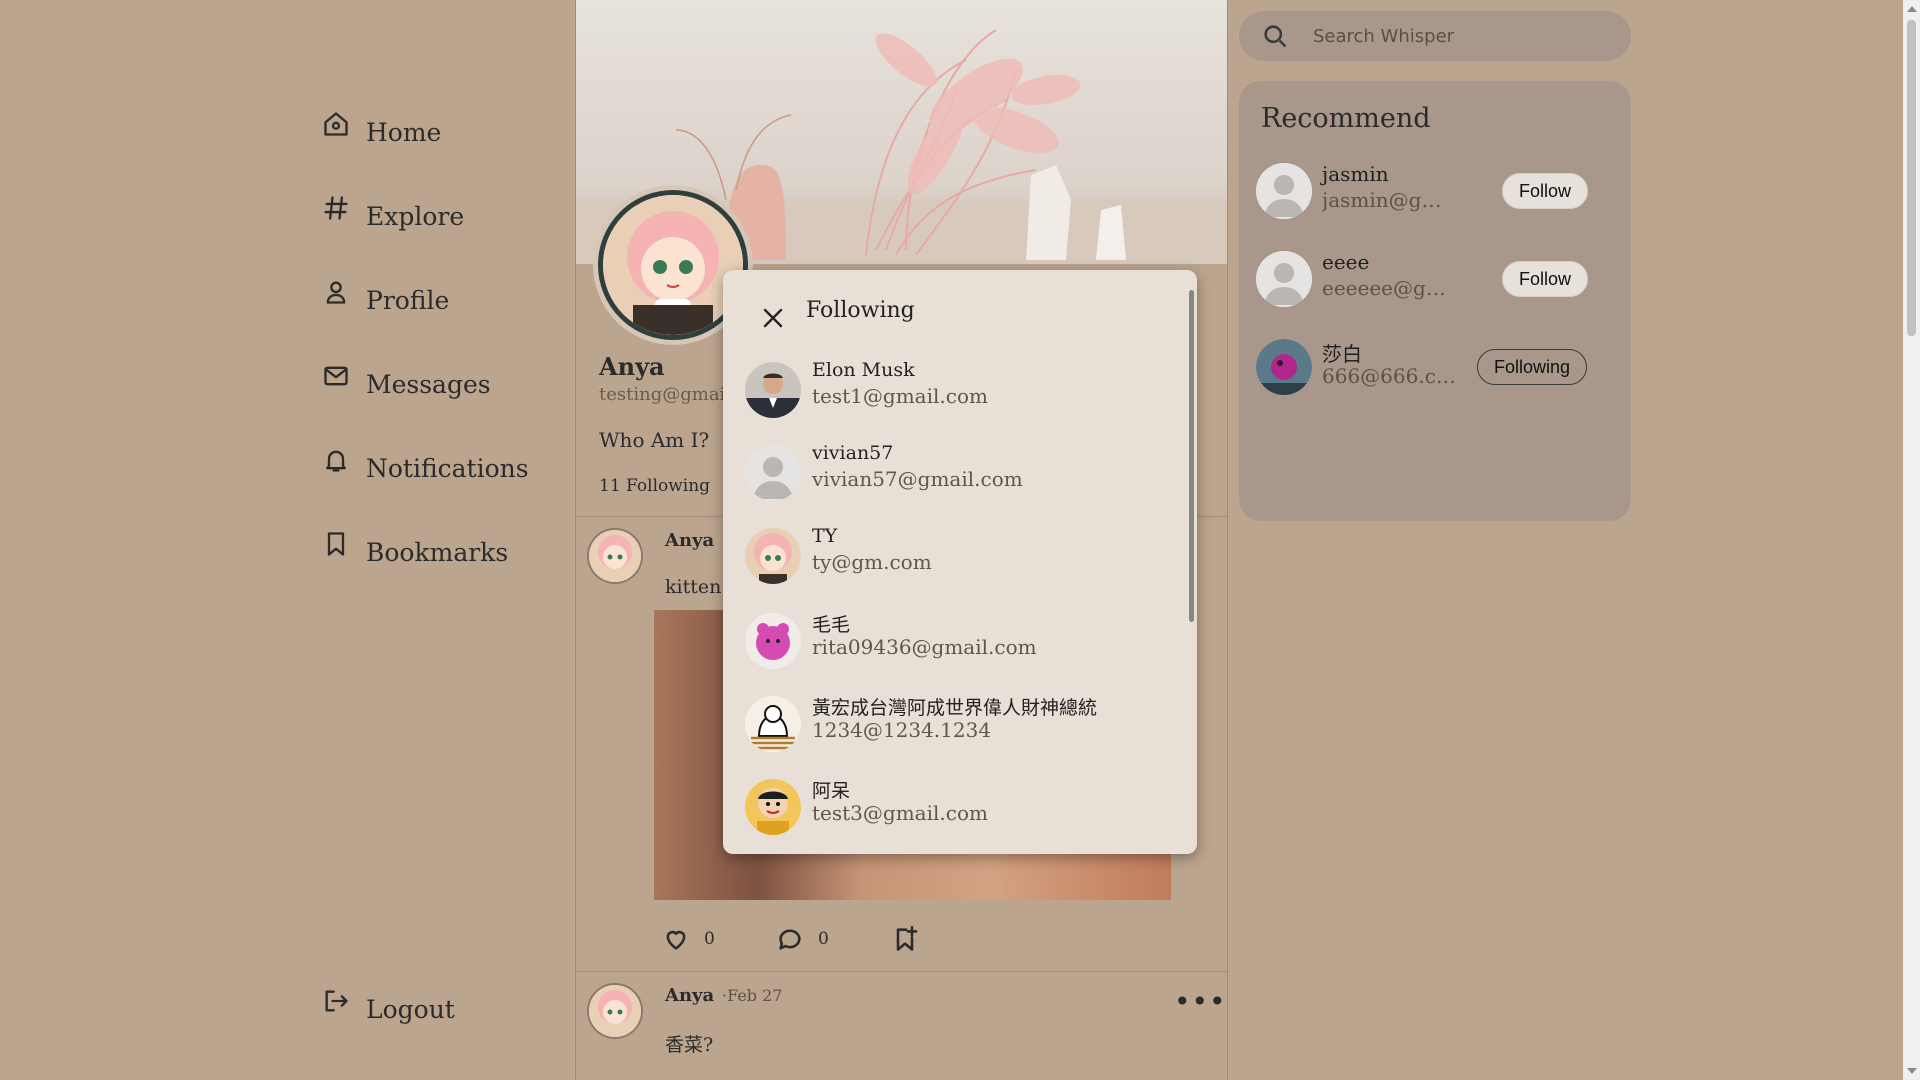  I want to click on recommend-user: eeee eeeeee@gm… Follow, so click(1436, 280).